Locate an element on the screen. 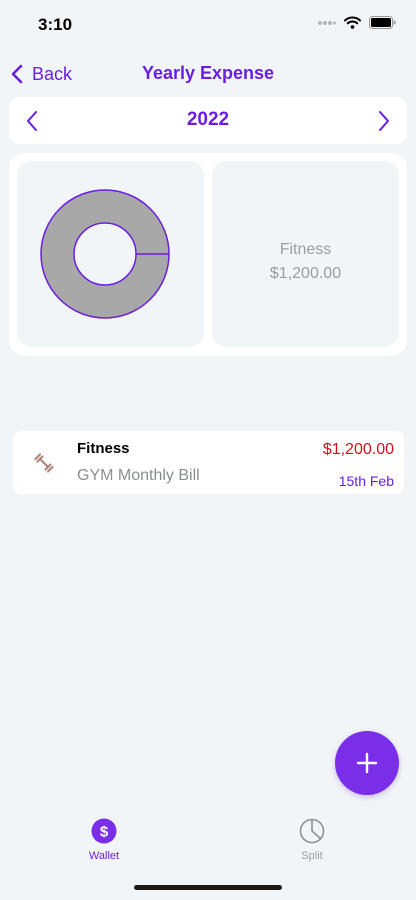 This screenshot has width=416, height=900. expense-category: Fitness is located at coordinates (103, 448).